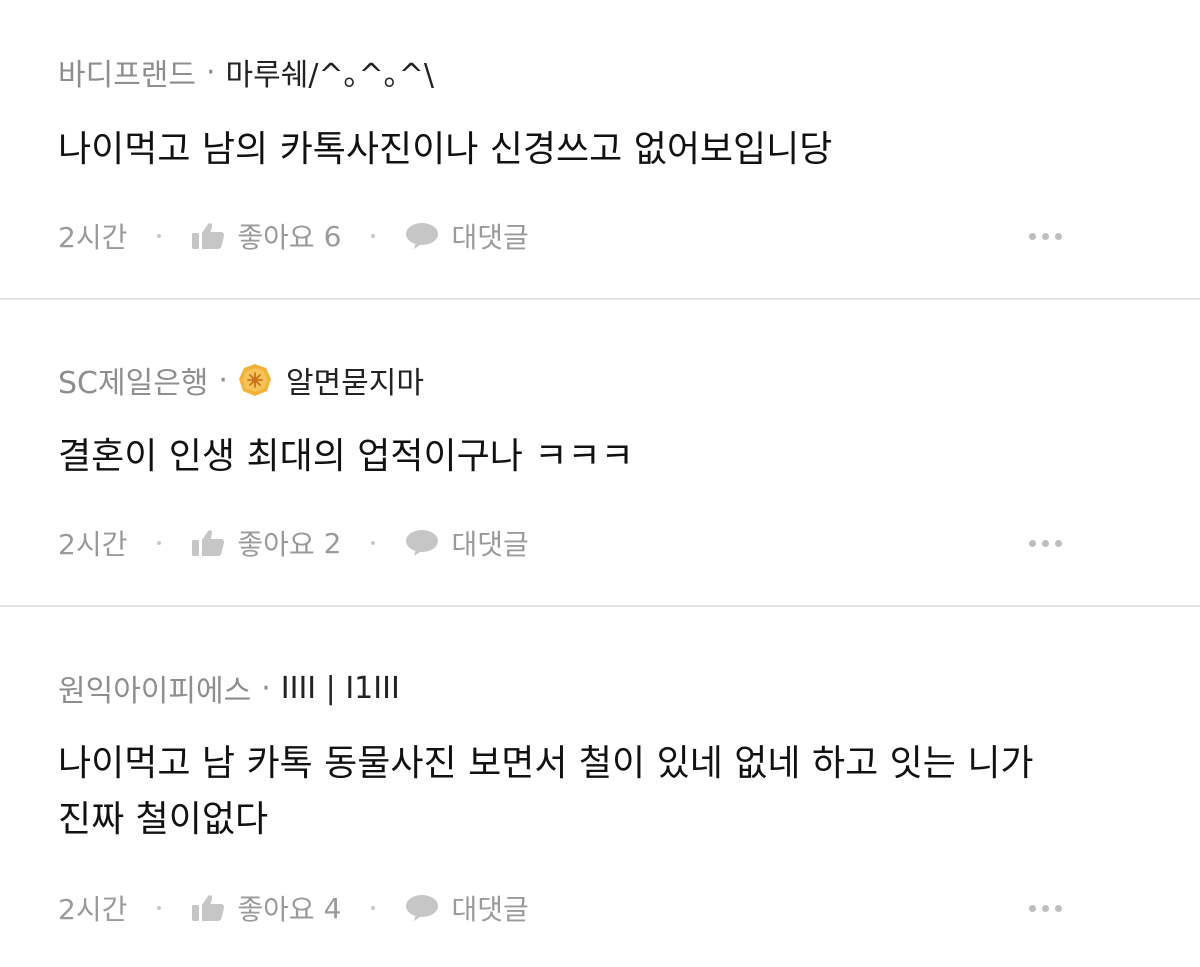 The height and width of the screenshot is (967, 1200). I want to click on like-count: 4, so click(332, 908).